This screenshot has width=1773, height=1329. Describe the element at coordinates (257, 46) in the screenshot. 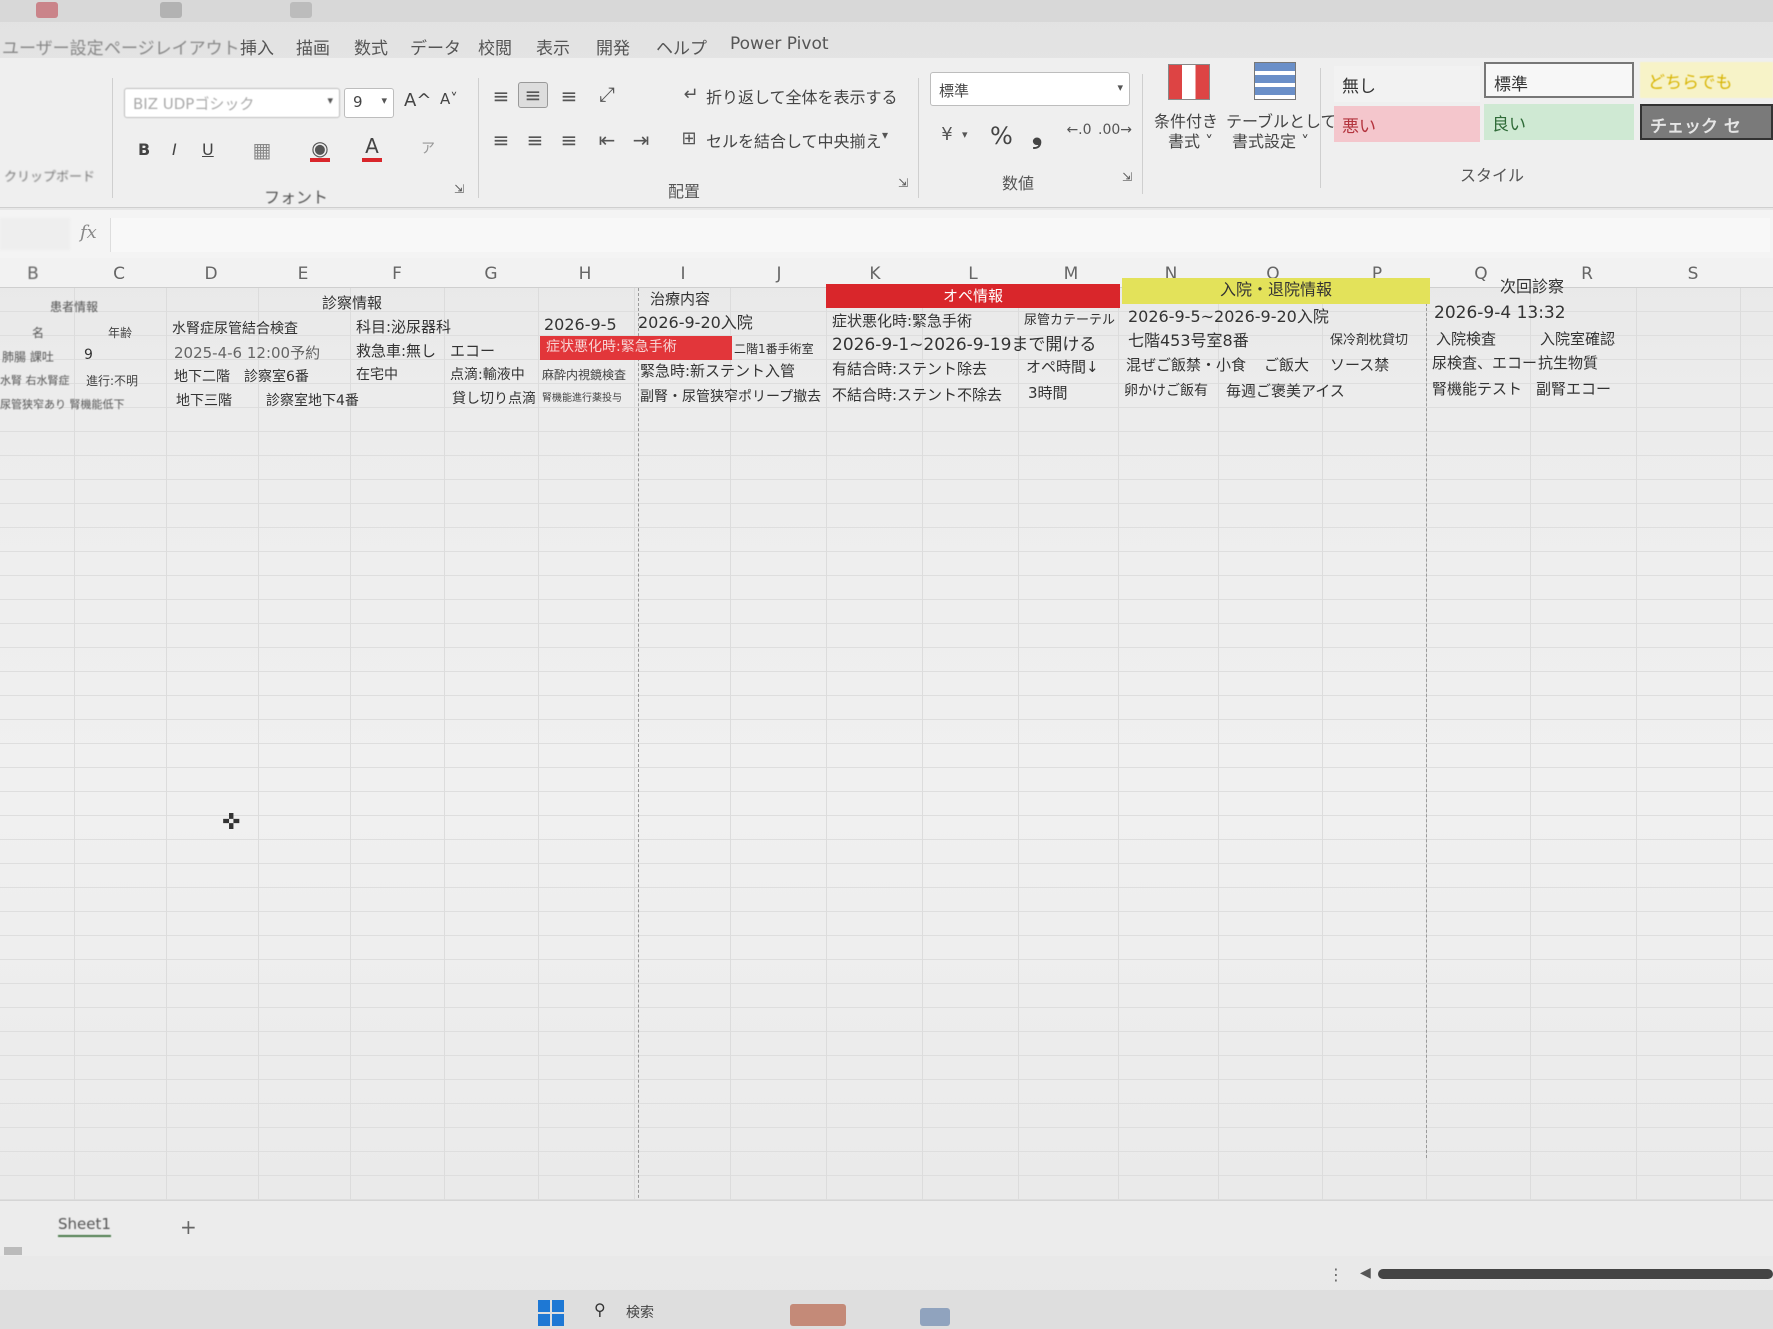

I see `tab-insert: 挿入` at that location.